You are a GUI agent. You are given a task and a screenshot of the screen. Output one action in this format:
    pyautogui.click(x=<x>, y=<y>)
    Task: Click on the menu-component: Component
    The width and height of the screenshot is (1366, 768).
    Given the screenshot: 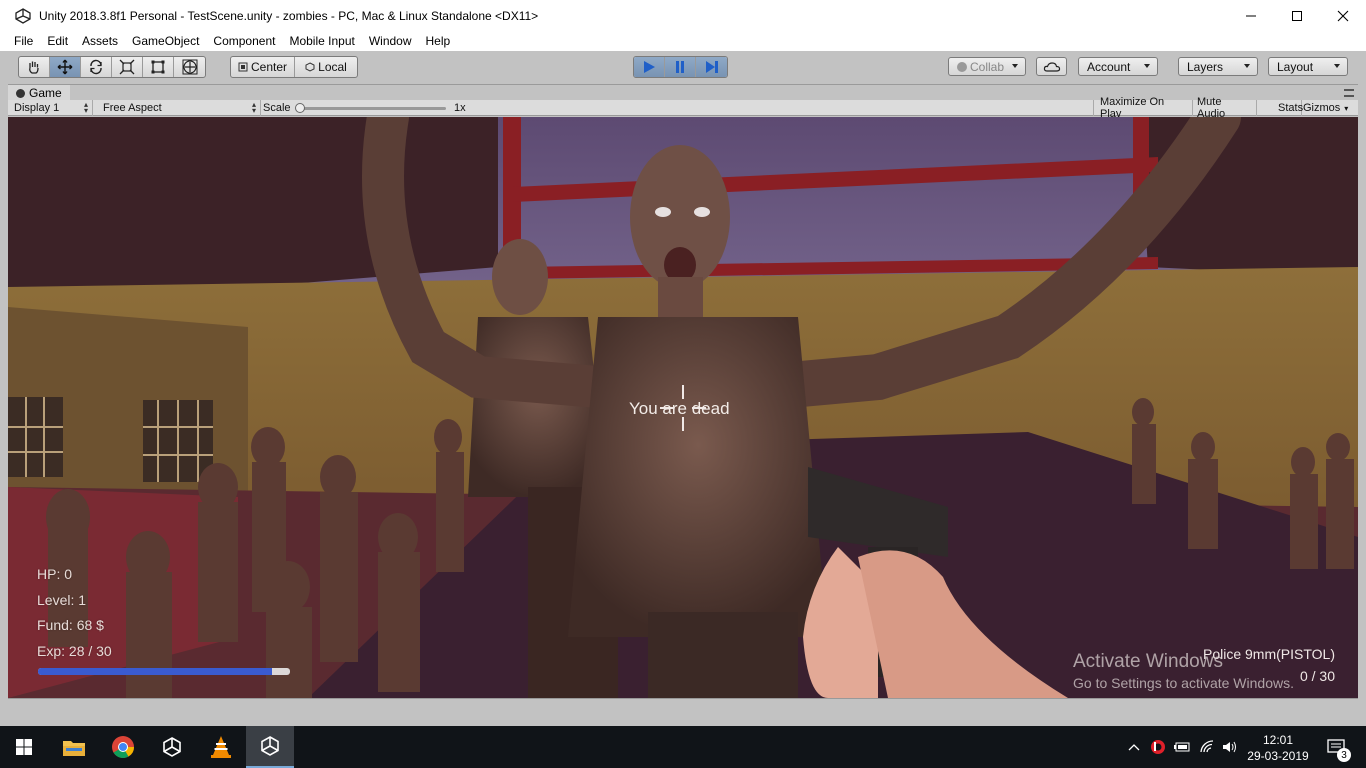 What is the action you would take?
    pyautogui.click(x=244, y=41)
    